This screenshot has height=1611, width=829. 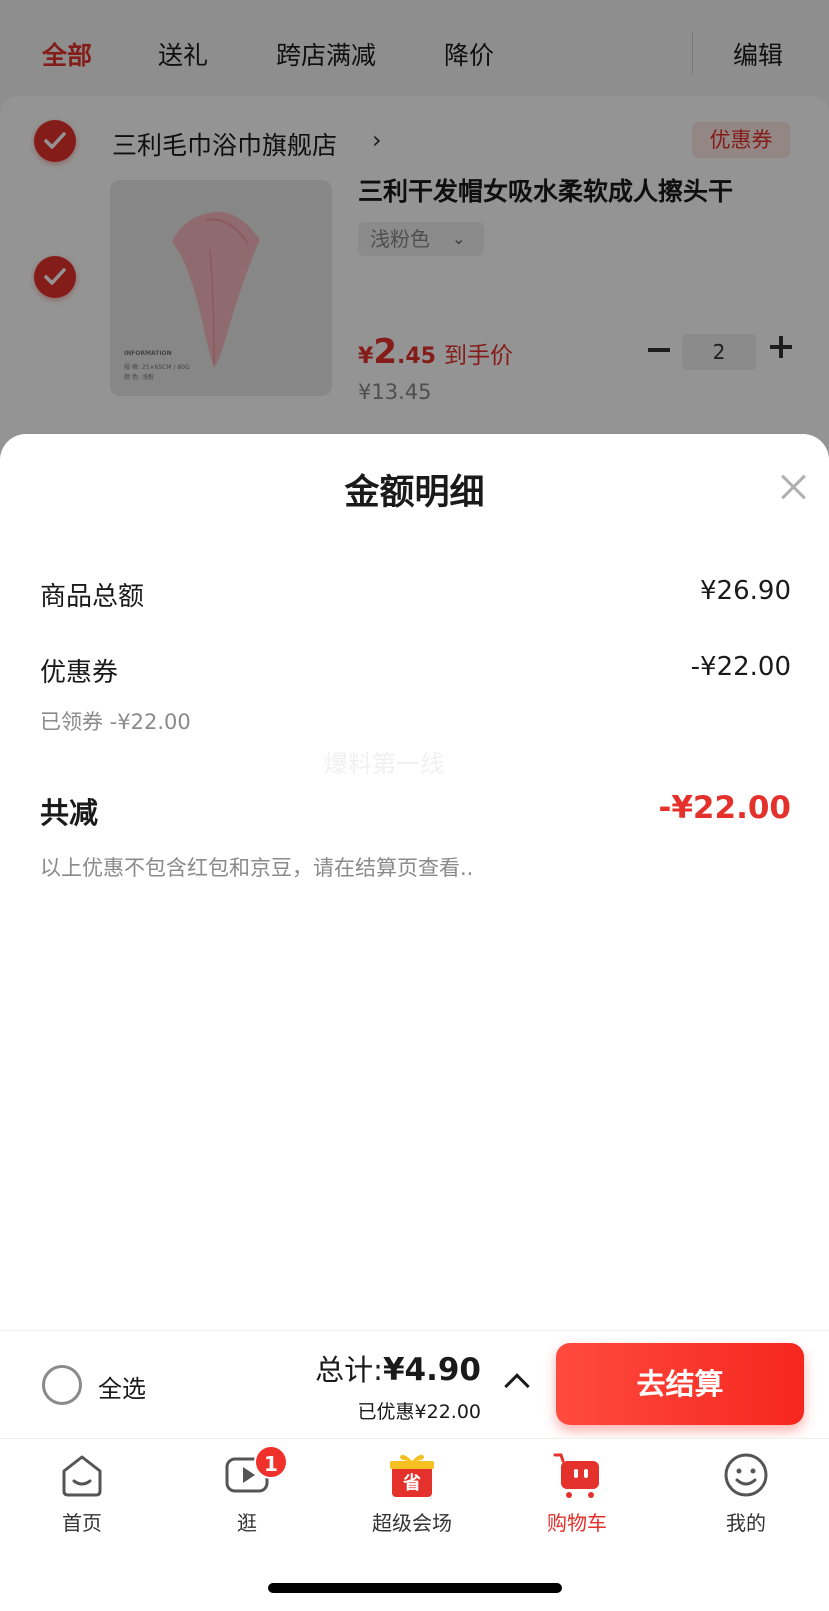 What do you see at coordinates (148, 353) in the screenshot?
I see `image-info-title: INFORMATION` at bounding box center [148, 353].